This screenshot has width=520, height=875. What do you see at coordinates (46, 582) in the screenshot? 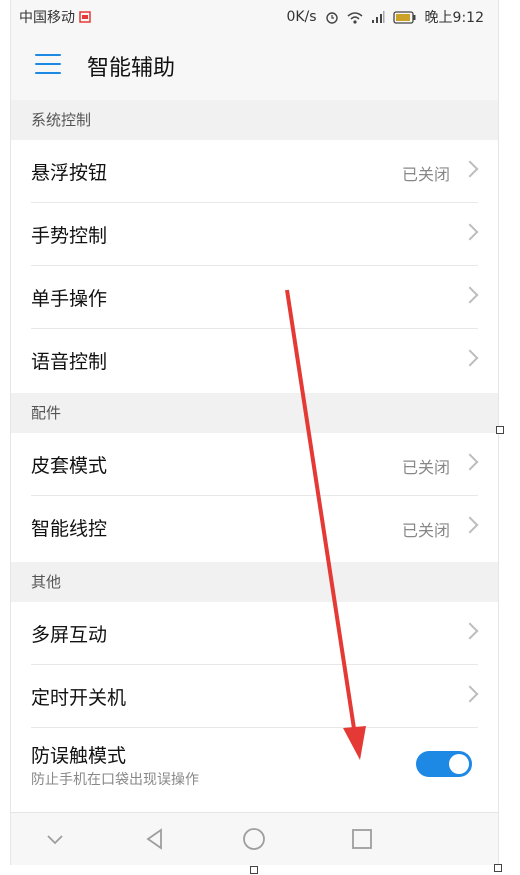
I see `section-header-label: 其他` at bounding box center [46, 582].